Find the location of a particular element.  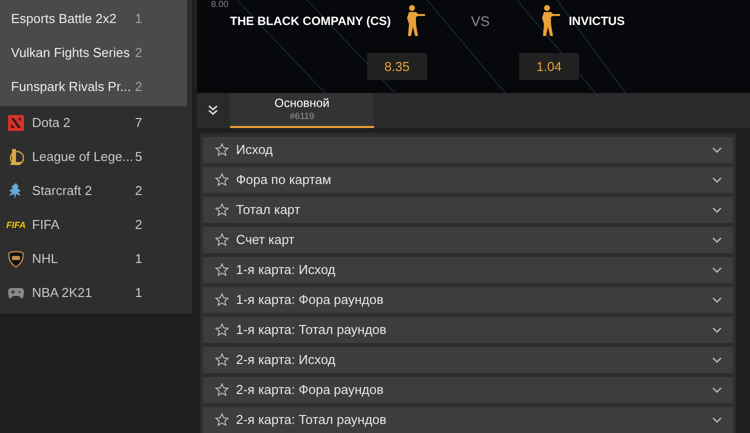

team-name: THE BLACK COMPANY (CS) is located at coordinates (311, 21).